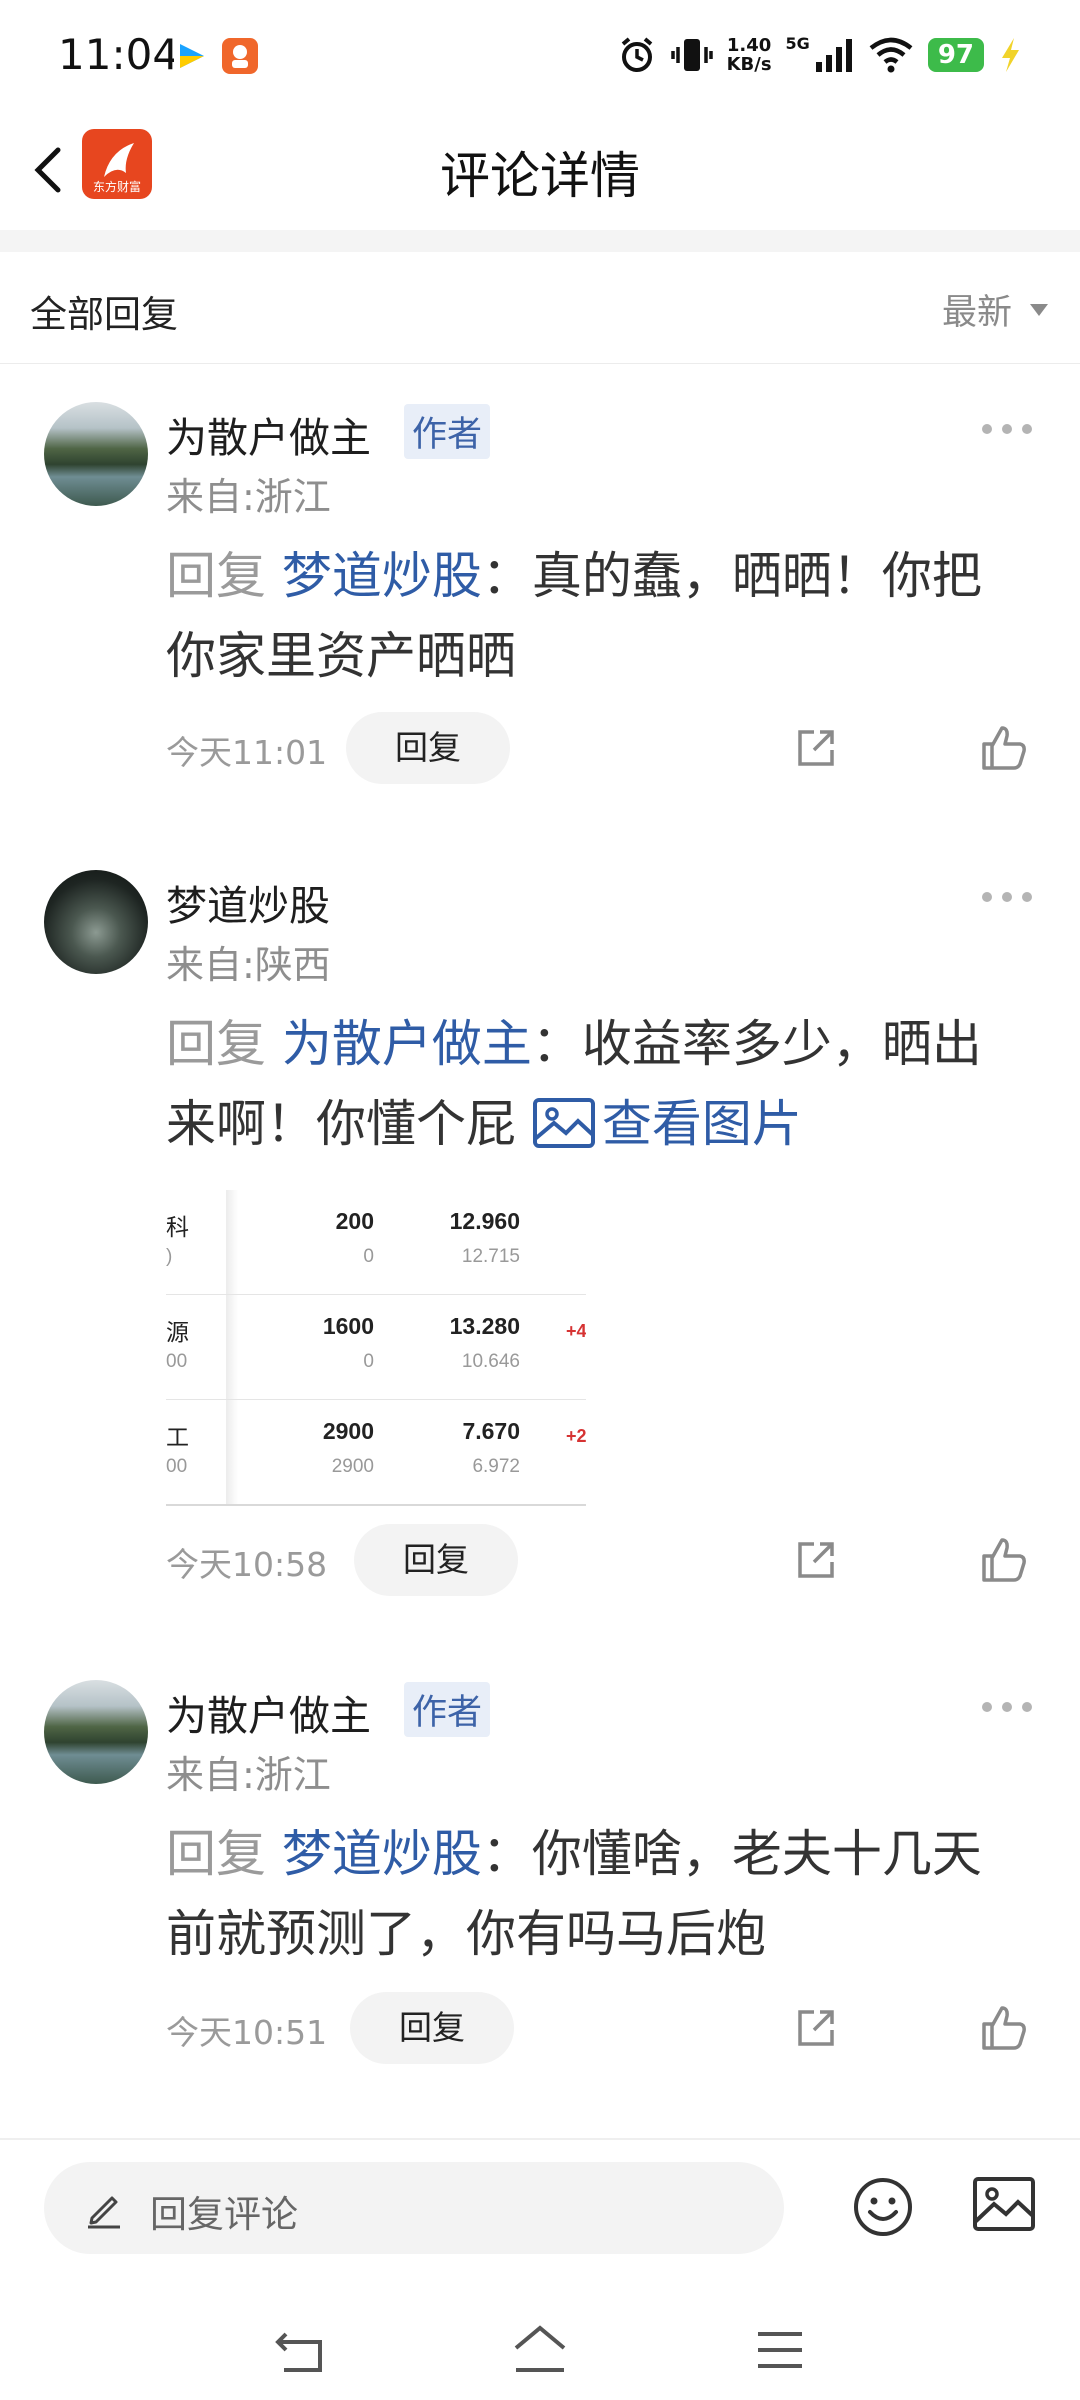  Describe the element at coordinates (169, 1256) in the screenshot. I see `stock-code: )` at that location.